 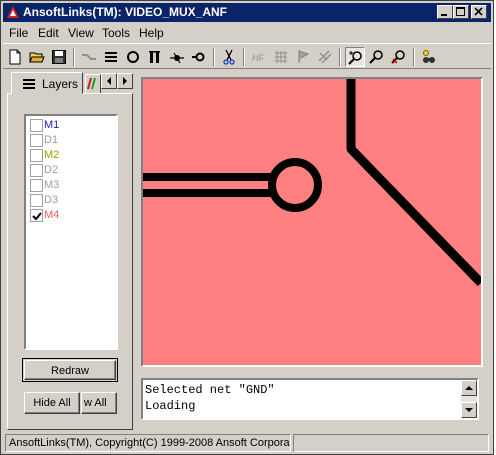 I want to click on flag-icon, so click(x=304, y=56).